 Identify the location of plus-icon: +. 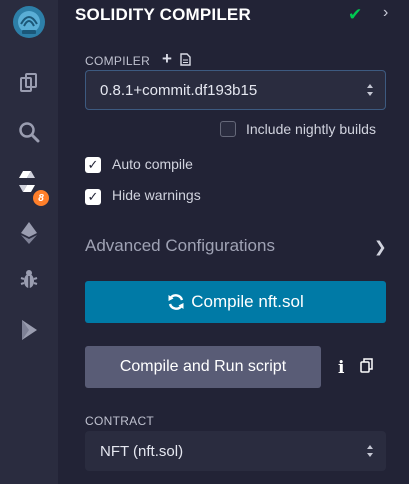
(167, 58).